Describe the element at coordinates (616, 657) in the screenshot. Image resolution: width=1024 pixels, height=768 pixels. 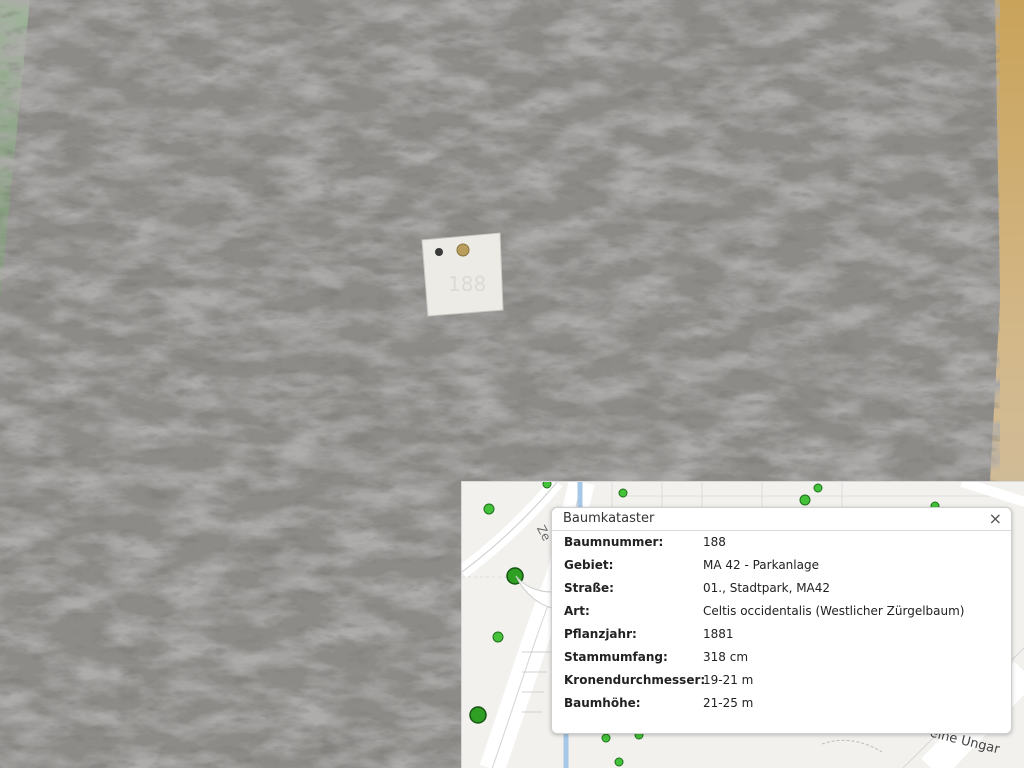
I see `attribute-label: Stammumfang:` at that location.